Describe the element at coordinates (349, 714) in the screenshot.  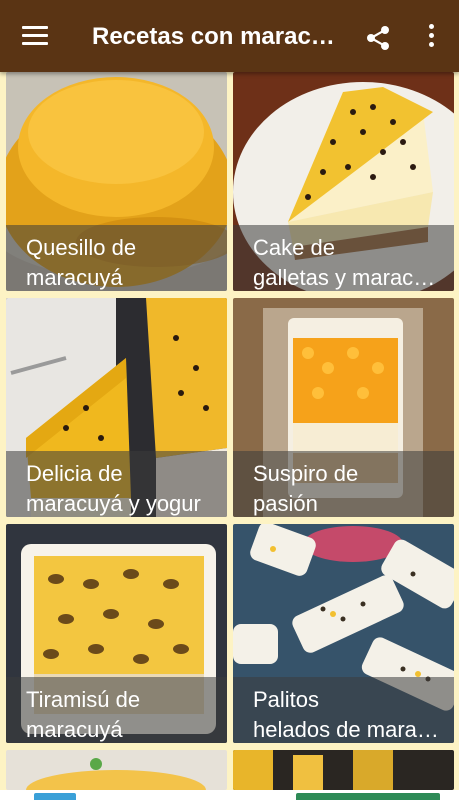
I see `recipe-title: Palitos helados de maracuyá` at that location.